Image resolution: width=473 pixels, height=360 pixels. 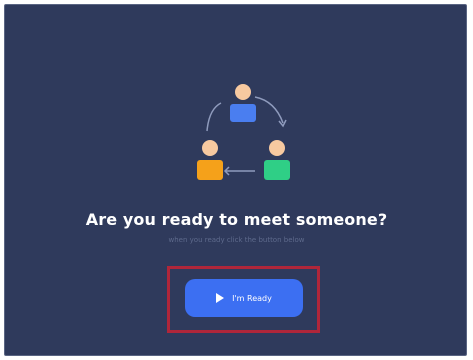 I want to click on instruction-text: when you ready click the button below, so click(x=236, y=240).